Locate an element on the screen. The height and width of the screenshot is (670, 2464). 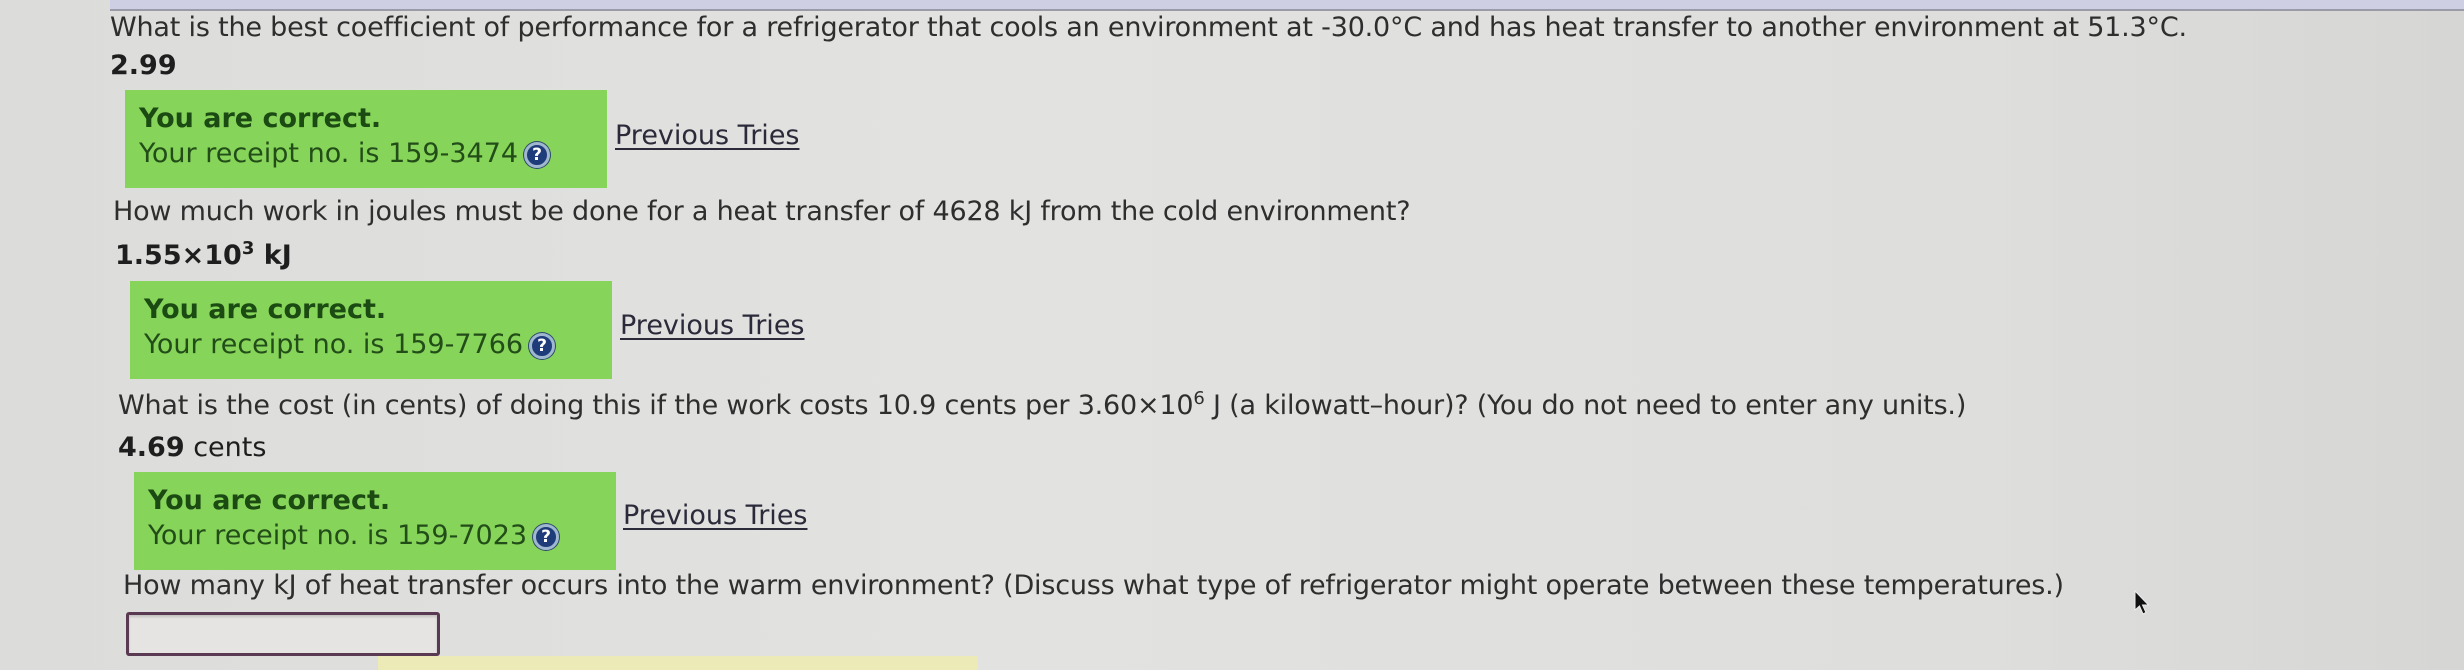
receipt-text: Your receipt no. is 159-3474 is located at coordinates (329, 153).